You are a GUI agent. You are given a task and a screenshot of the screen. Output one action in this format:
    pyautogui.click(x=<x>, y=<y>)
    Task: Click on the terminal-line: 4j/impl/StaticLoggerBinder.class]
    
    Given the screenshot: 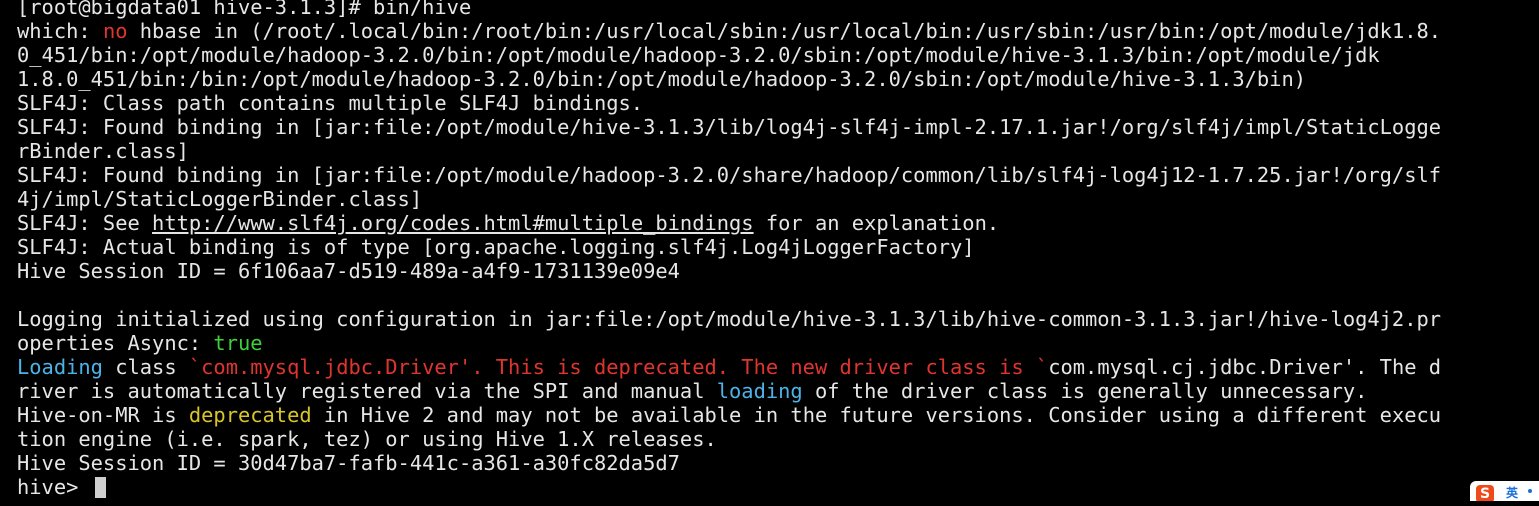 What is the action you would take?
    pyautogui.click(x=220, y=199)
    